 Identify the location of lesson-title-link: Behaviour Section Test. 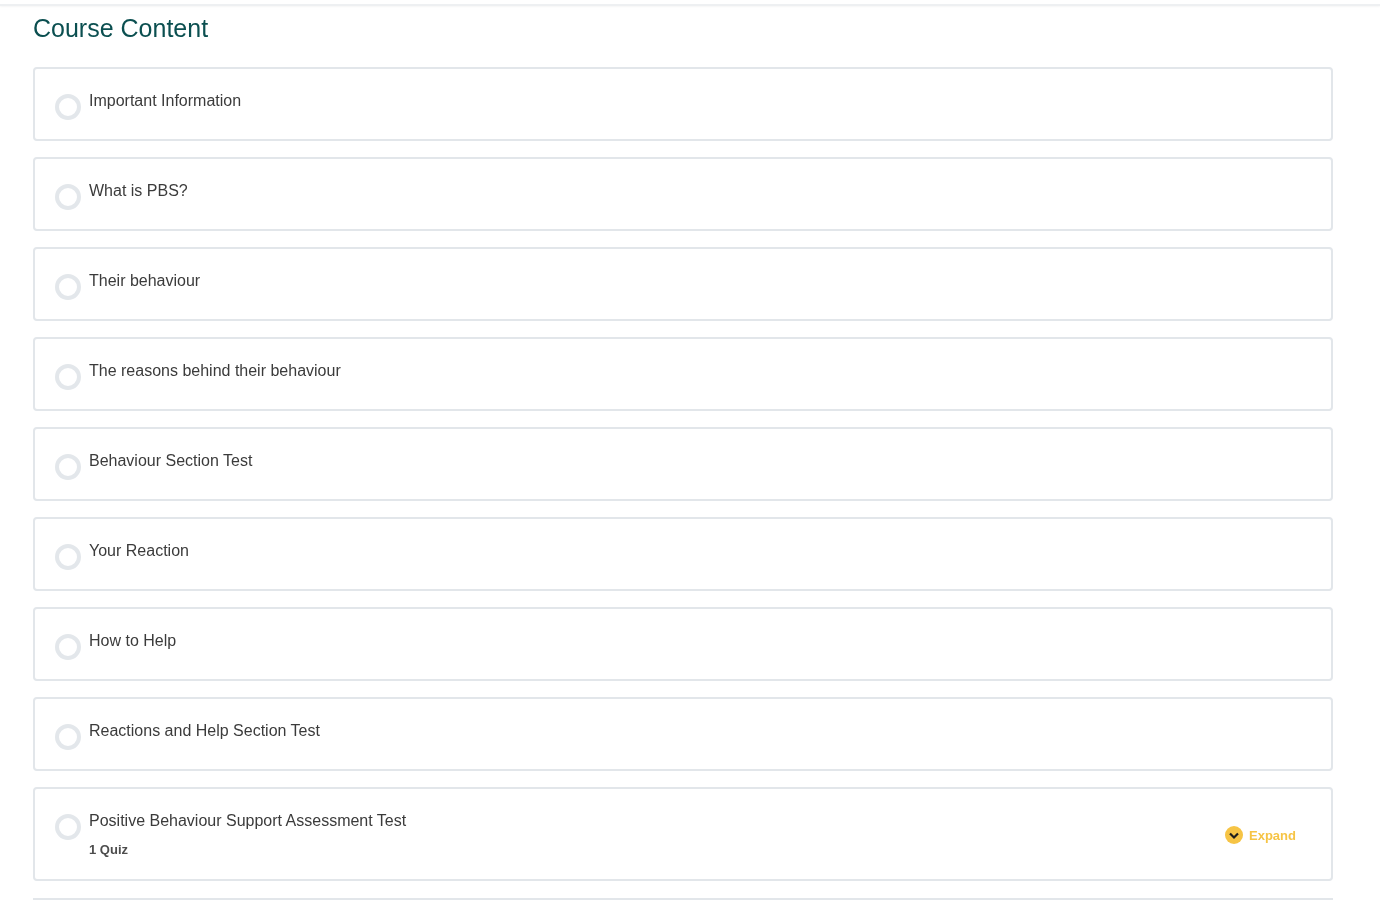
(171, 461).